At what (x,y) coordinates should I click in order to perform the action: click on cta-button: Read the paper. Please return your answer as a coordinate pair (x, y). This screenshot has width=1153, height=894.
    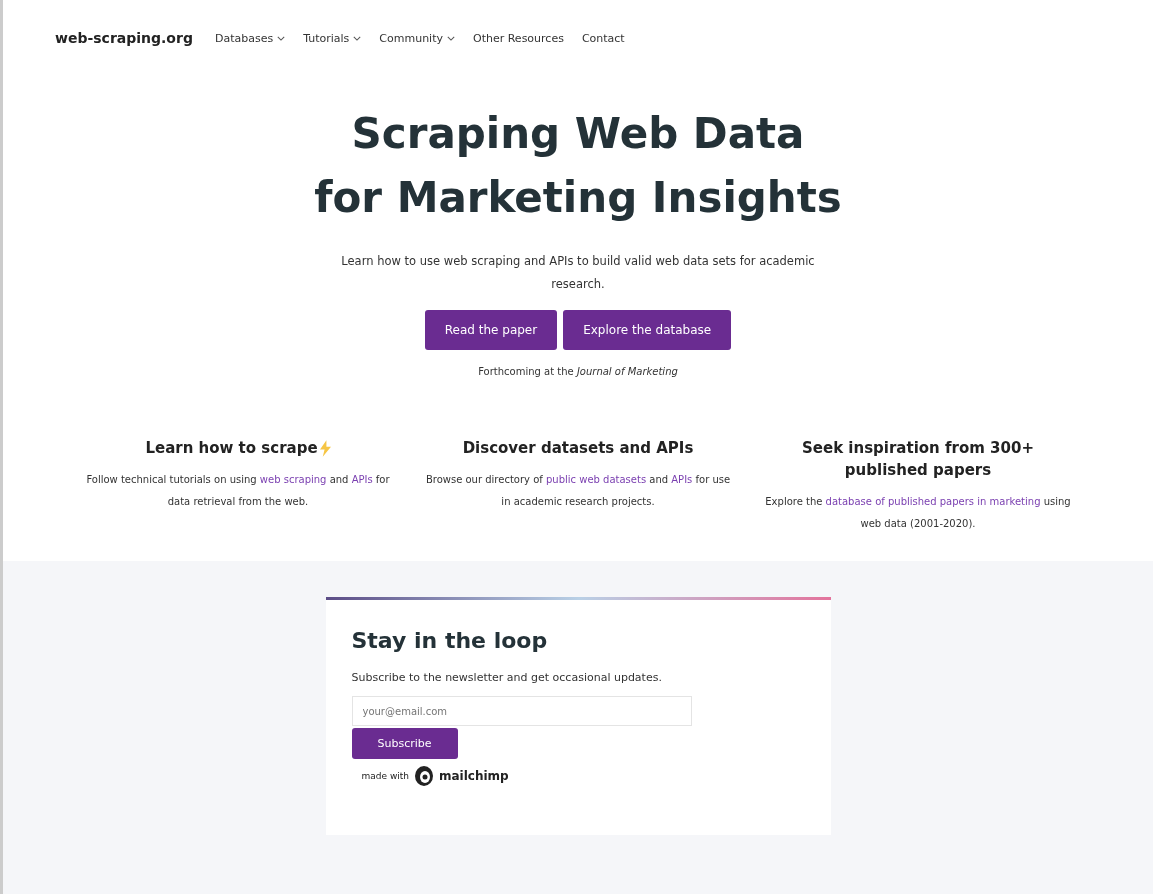
    Looking at the image, I should click on (491, 330).